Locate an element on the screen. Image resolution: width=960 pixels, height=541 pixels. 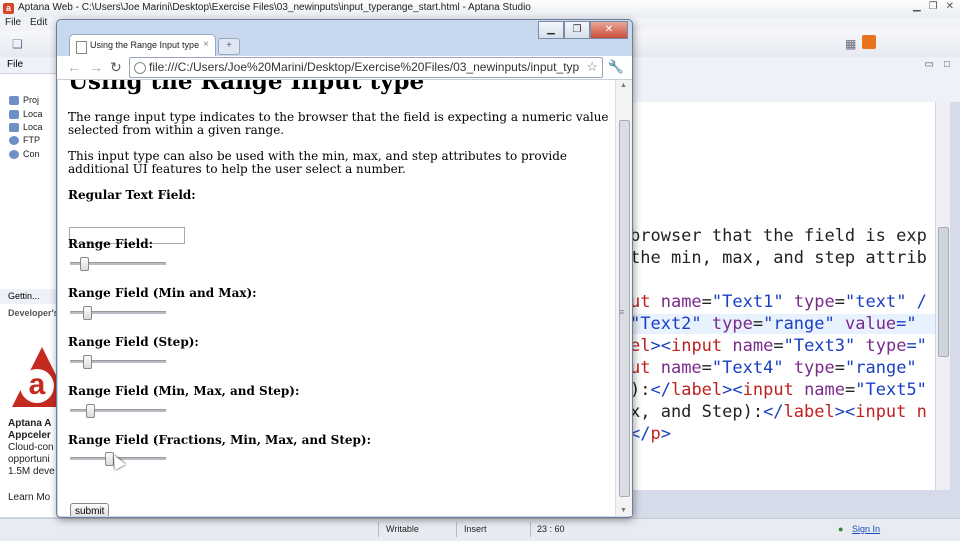
scrollbar-thumb is located at coordinates (943, 292).